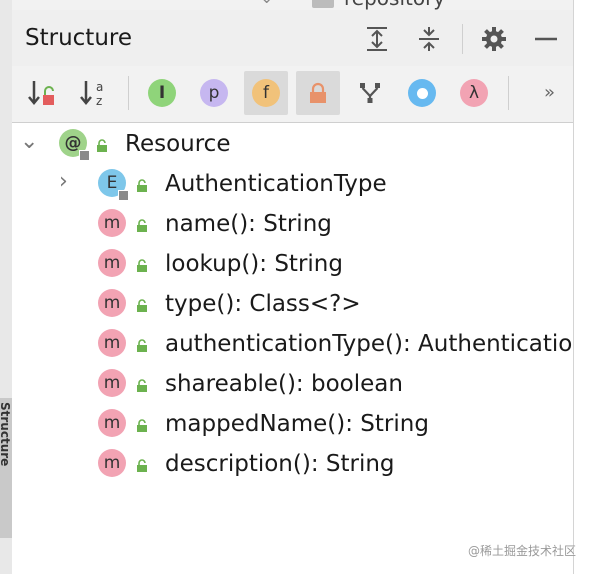 The height and width of the screenshot is (574, 596). I want to click on gear-icon, so click(494, 39).